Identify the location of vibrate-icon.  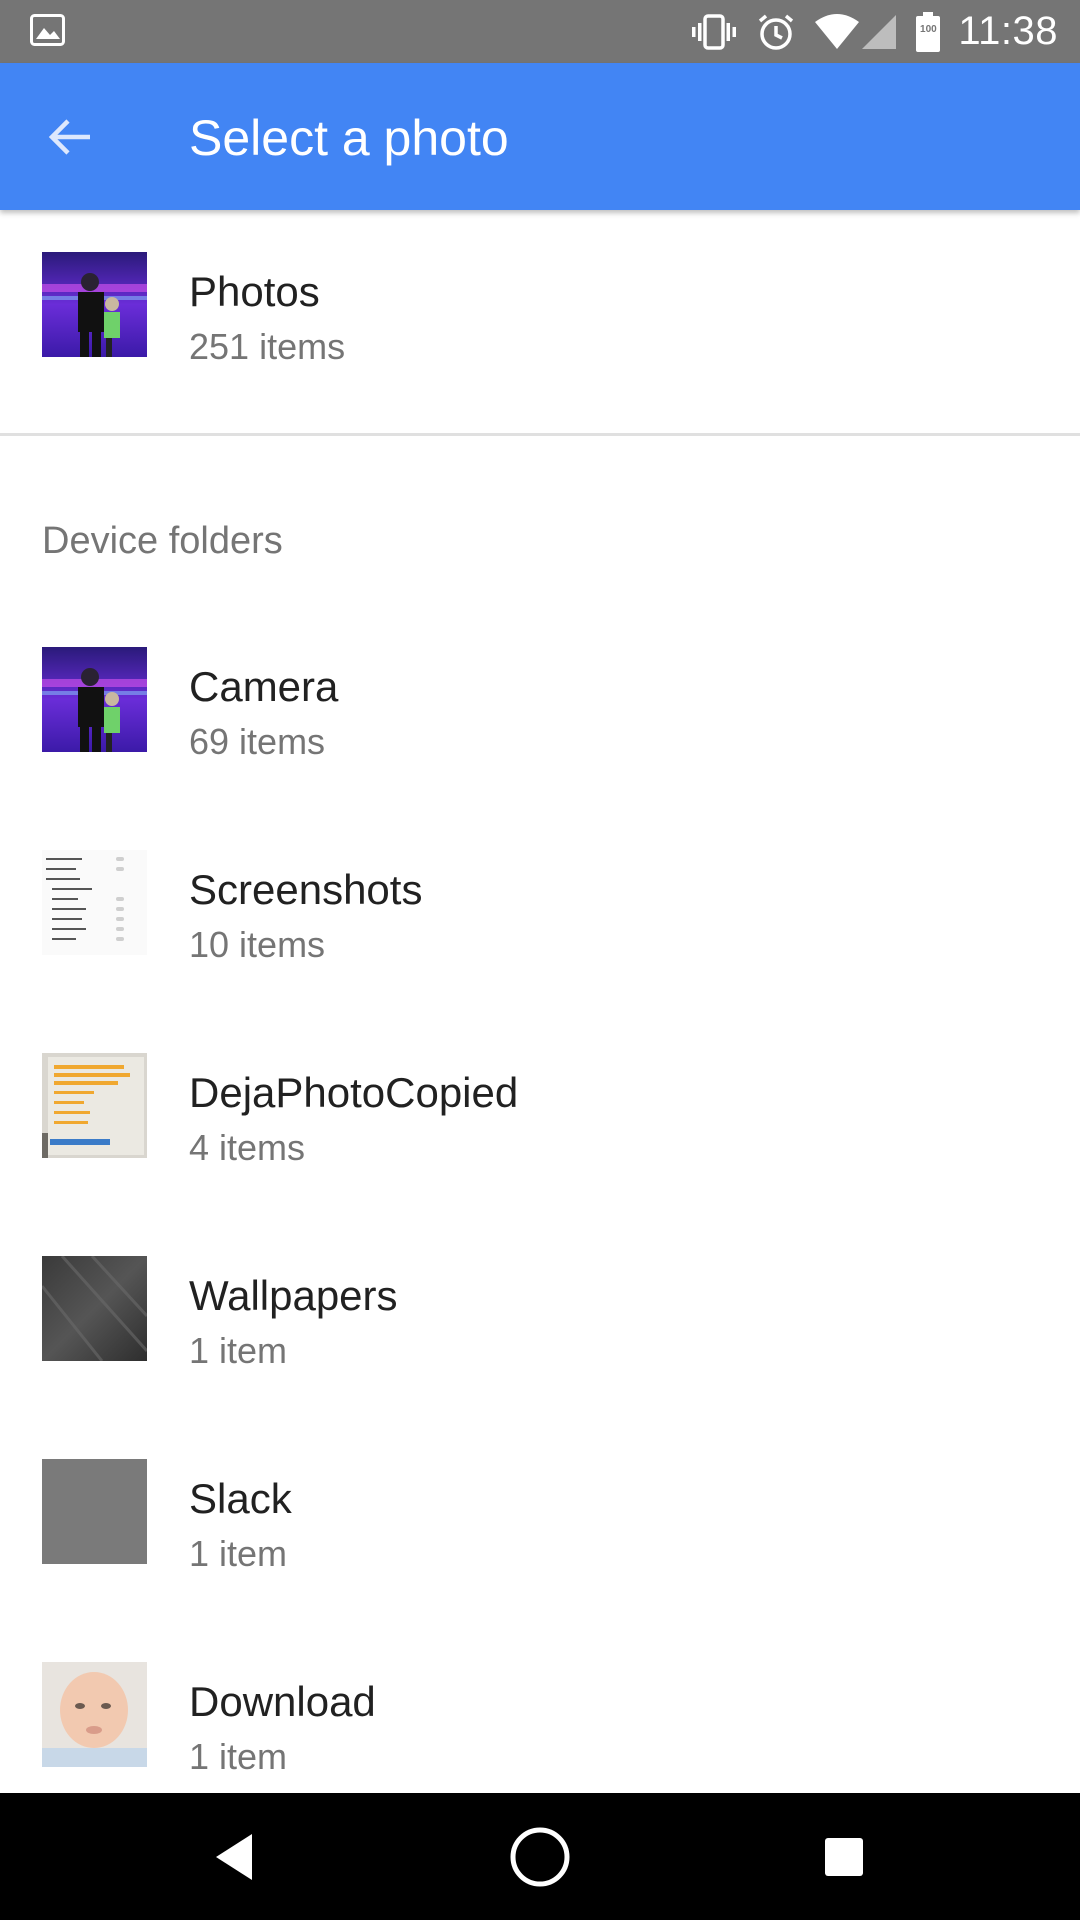
(714, 31).